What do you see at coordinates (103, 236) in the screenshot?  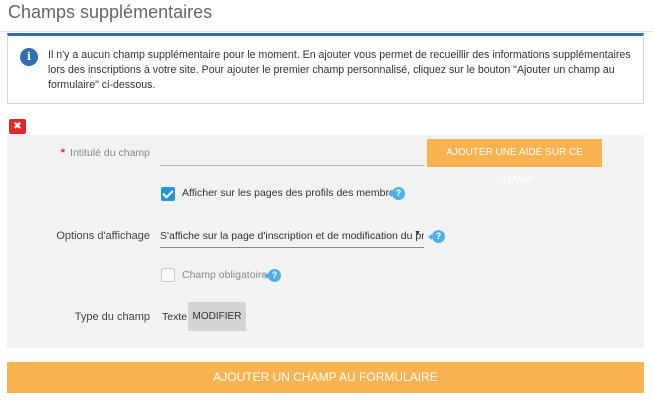 I see `display-options-label: Options d'affichage` at bounding box center [103, 236].